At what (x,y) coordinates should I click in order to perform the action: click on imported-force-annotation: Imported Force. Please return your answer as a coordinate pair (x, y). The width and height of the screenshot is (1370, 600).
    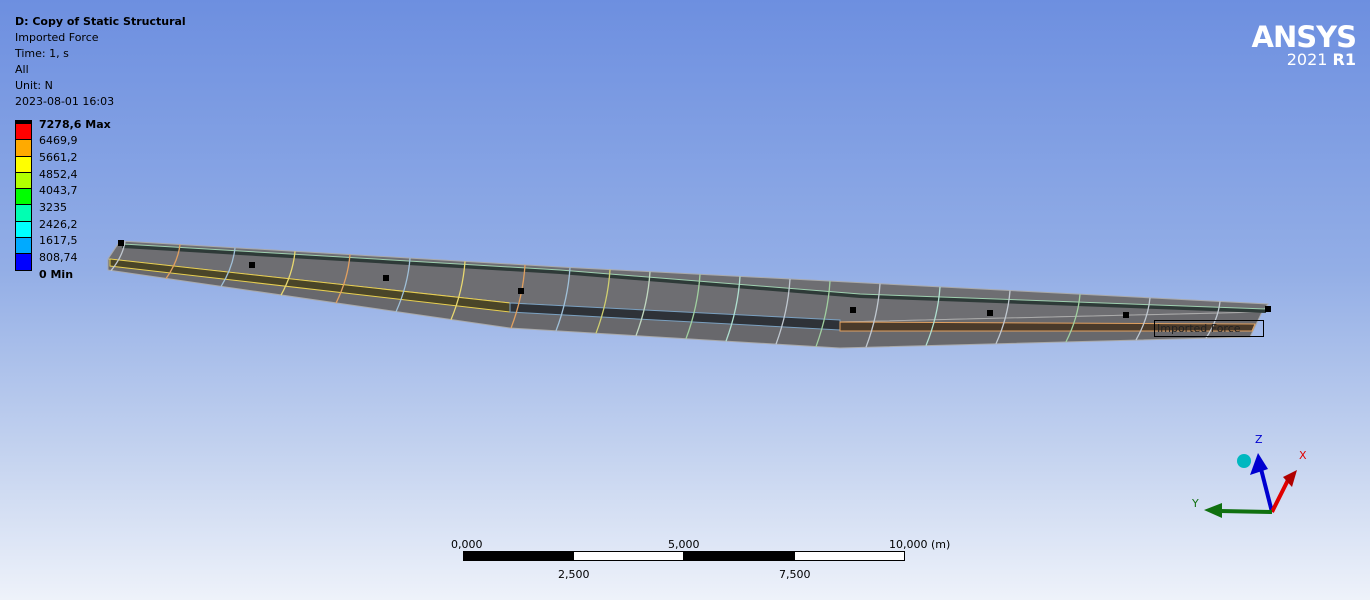
    Looking at the image, I should click on (1209, 328).